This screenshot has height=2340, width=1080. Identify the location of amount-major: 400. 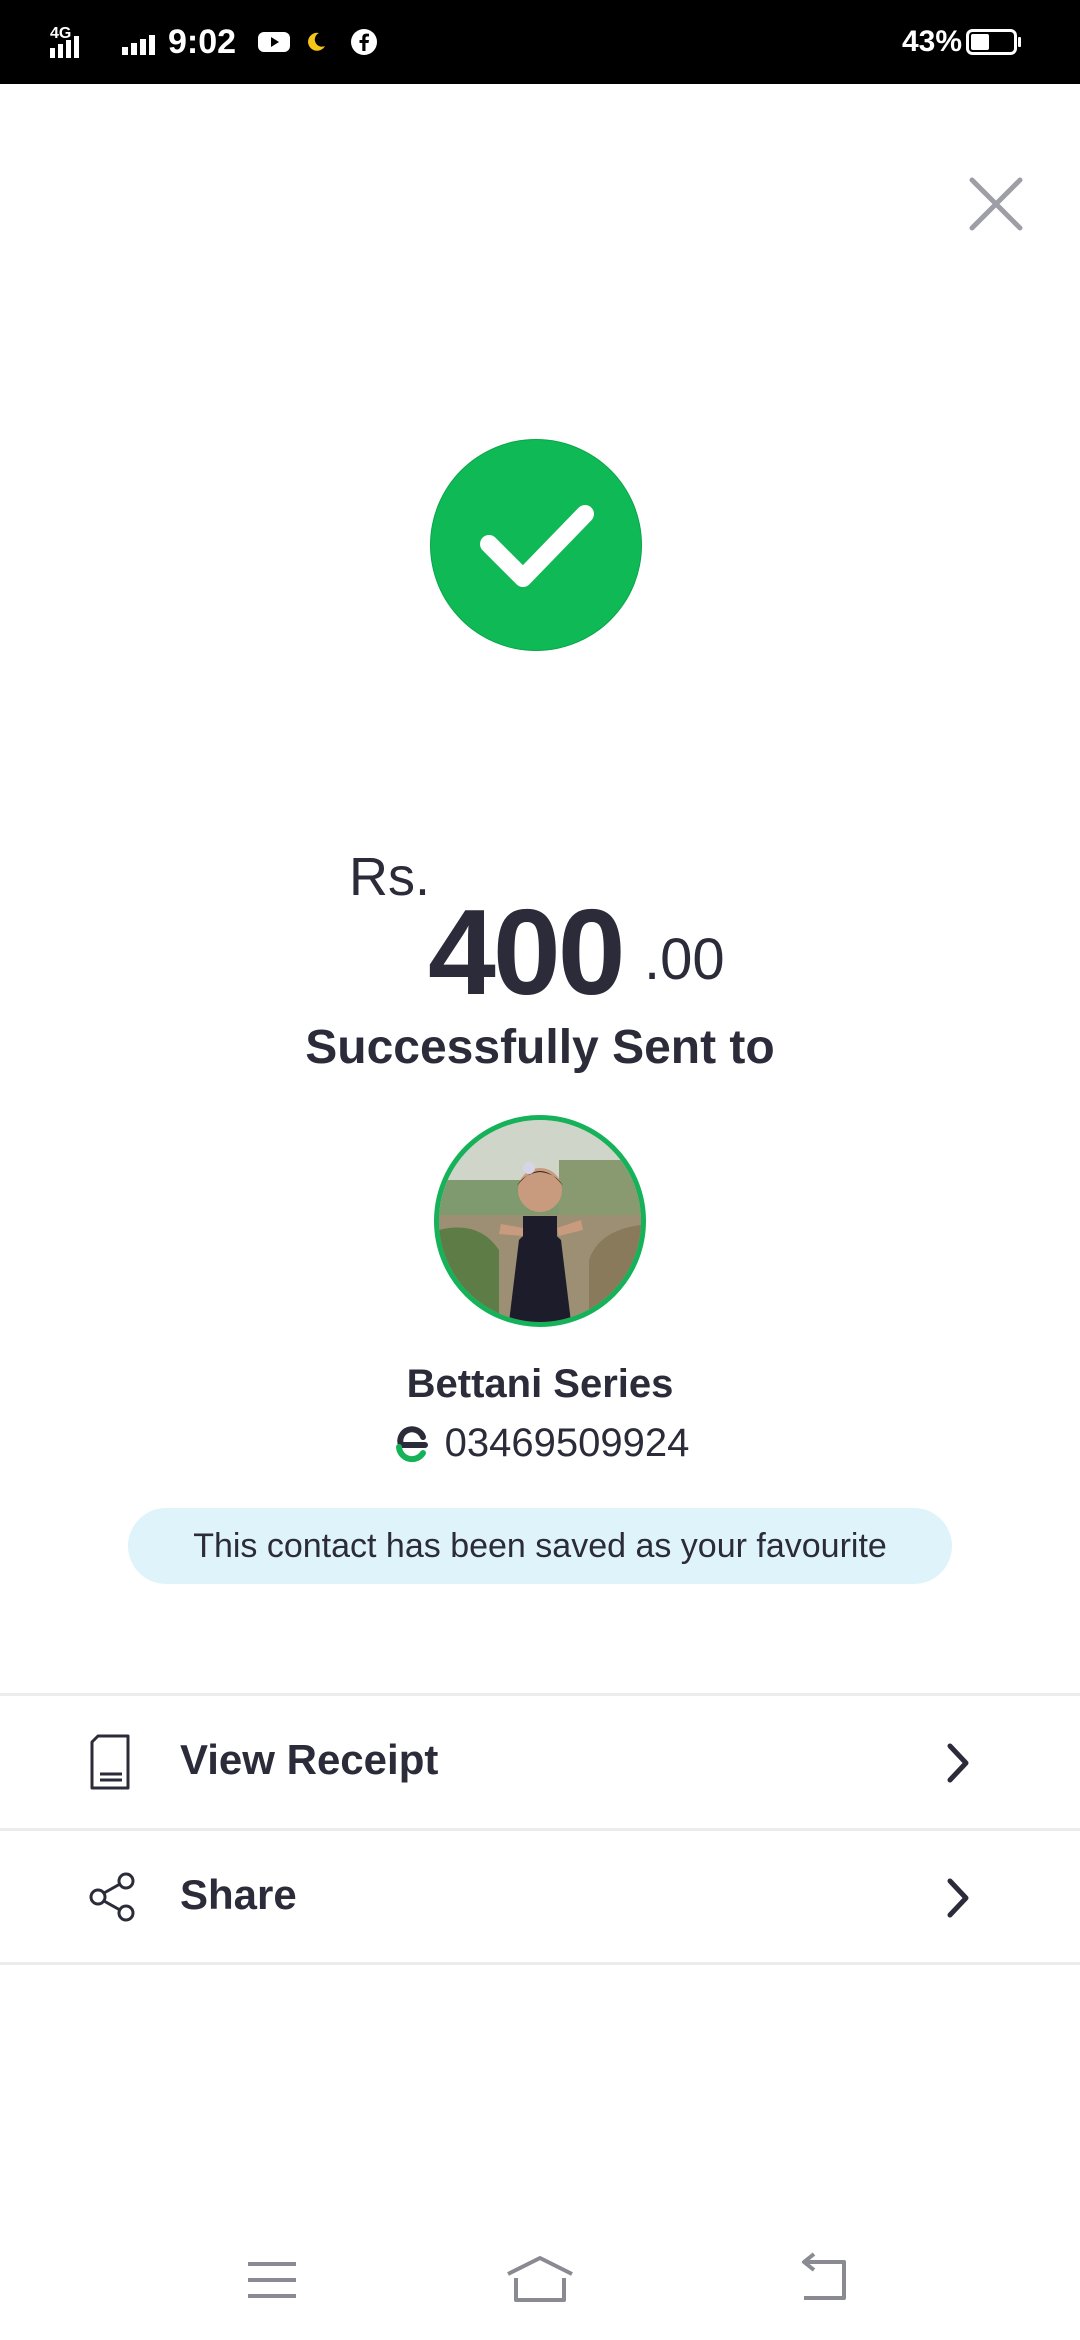
(527, 952).